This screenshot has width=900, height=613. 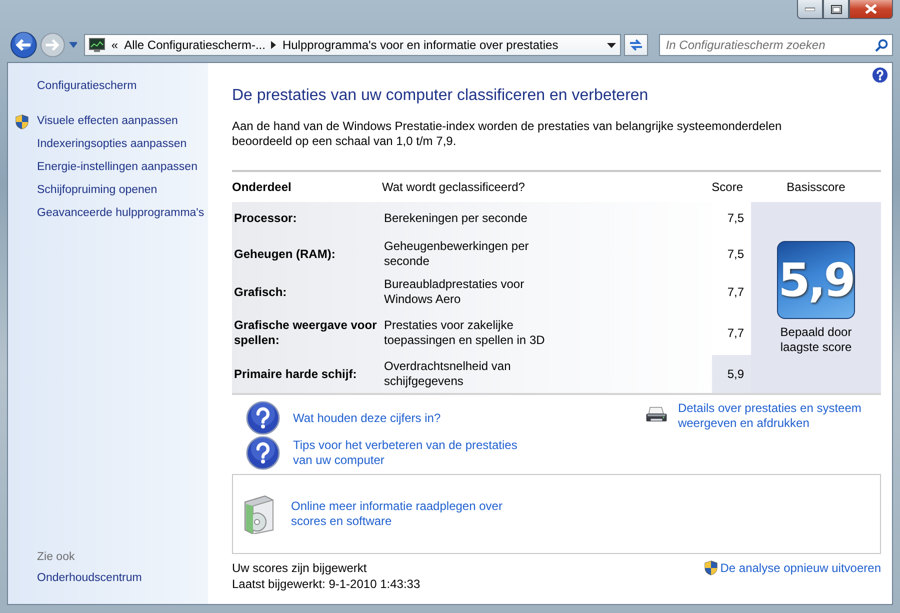 I want to click on minimize-icon, so click(x=810, y=9).